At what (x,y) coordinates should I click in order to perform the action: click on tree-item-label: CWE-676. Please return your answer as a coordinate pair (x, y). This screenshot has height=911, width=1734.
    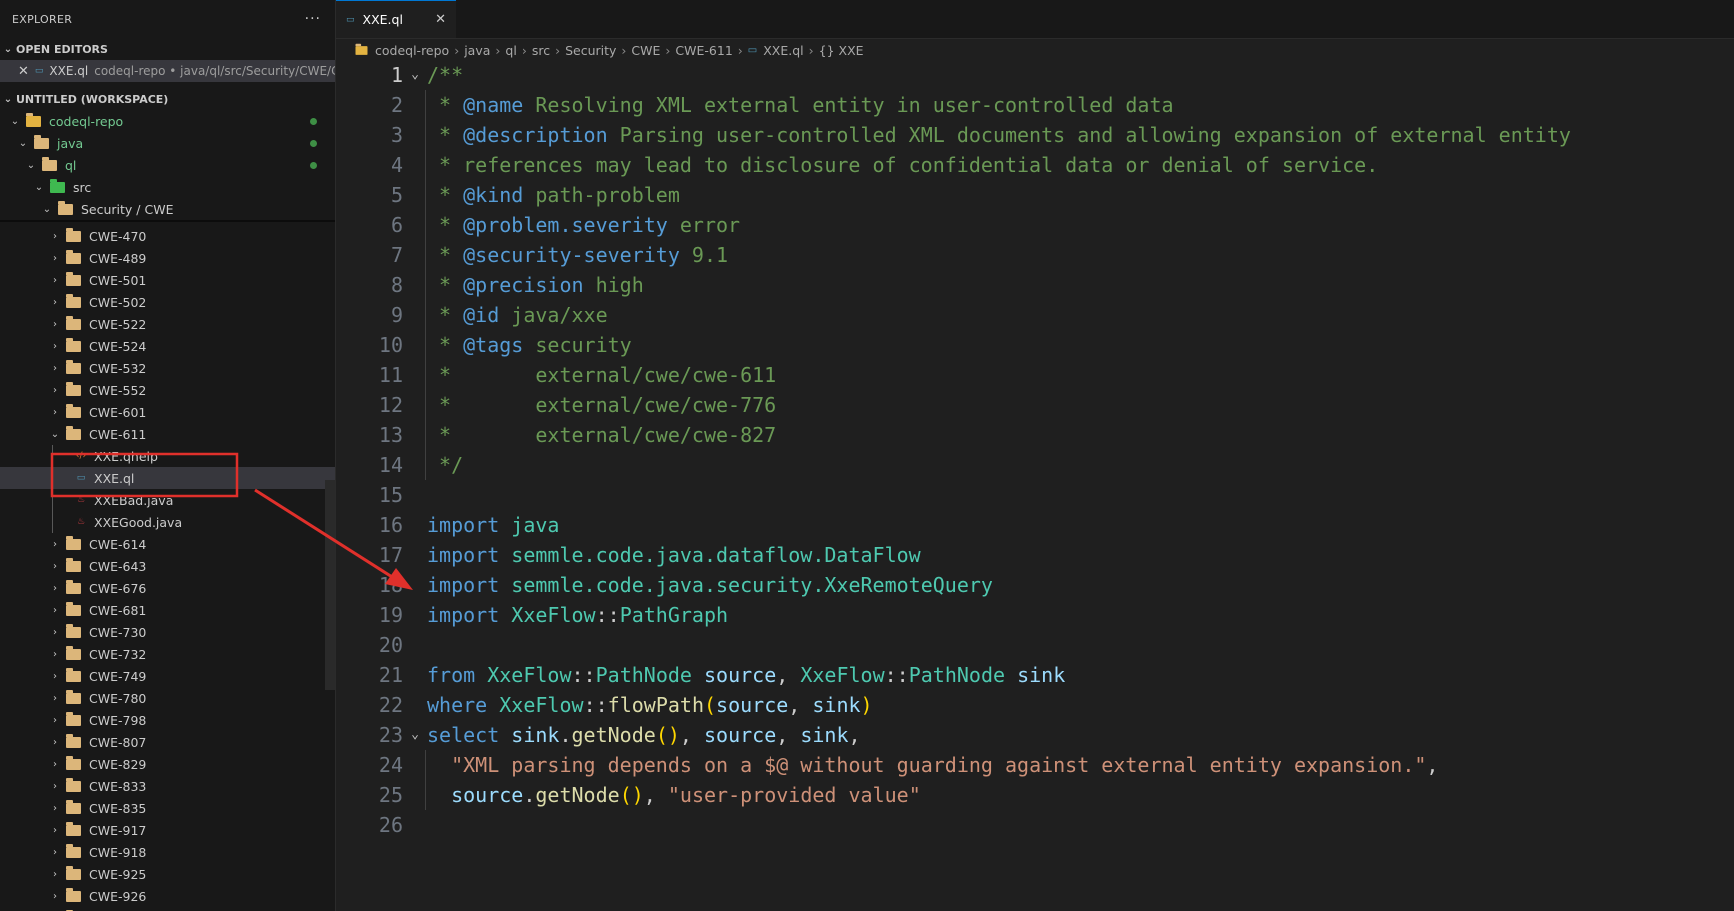
    Looking at the image, I should click on (118, 588).